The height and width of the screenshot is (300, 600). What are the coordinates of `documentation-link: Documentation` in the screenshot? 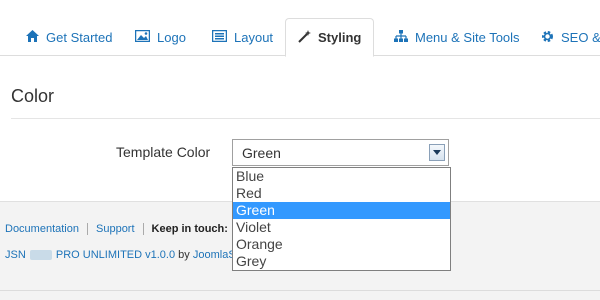 It's located at (42, 229).